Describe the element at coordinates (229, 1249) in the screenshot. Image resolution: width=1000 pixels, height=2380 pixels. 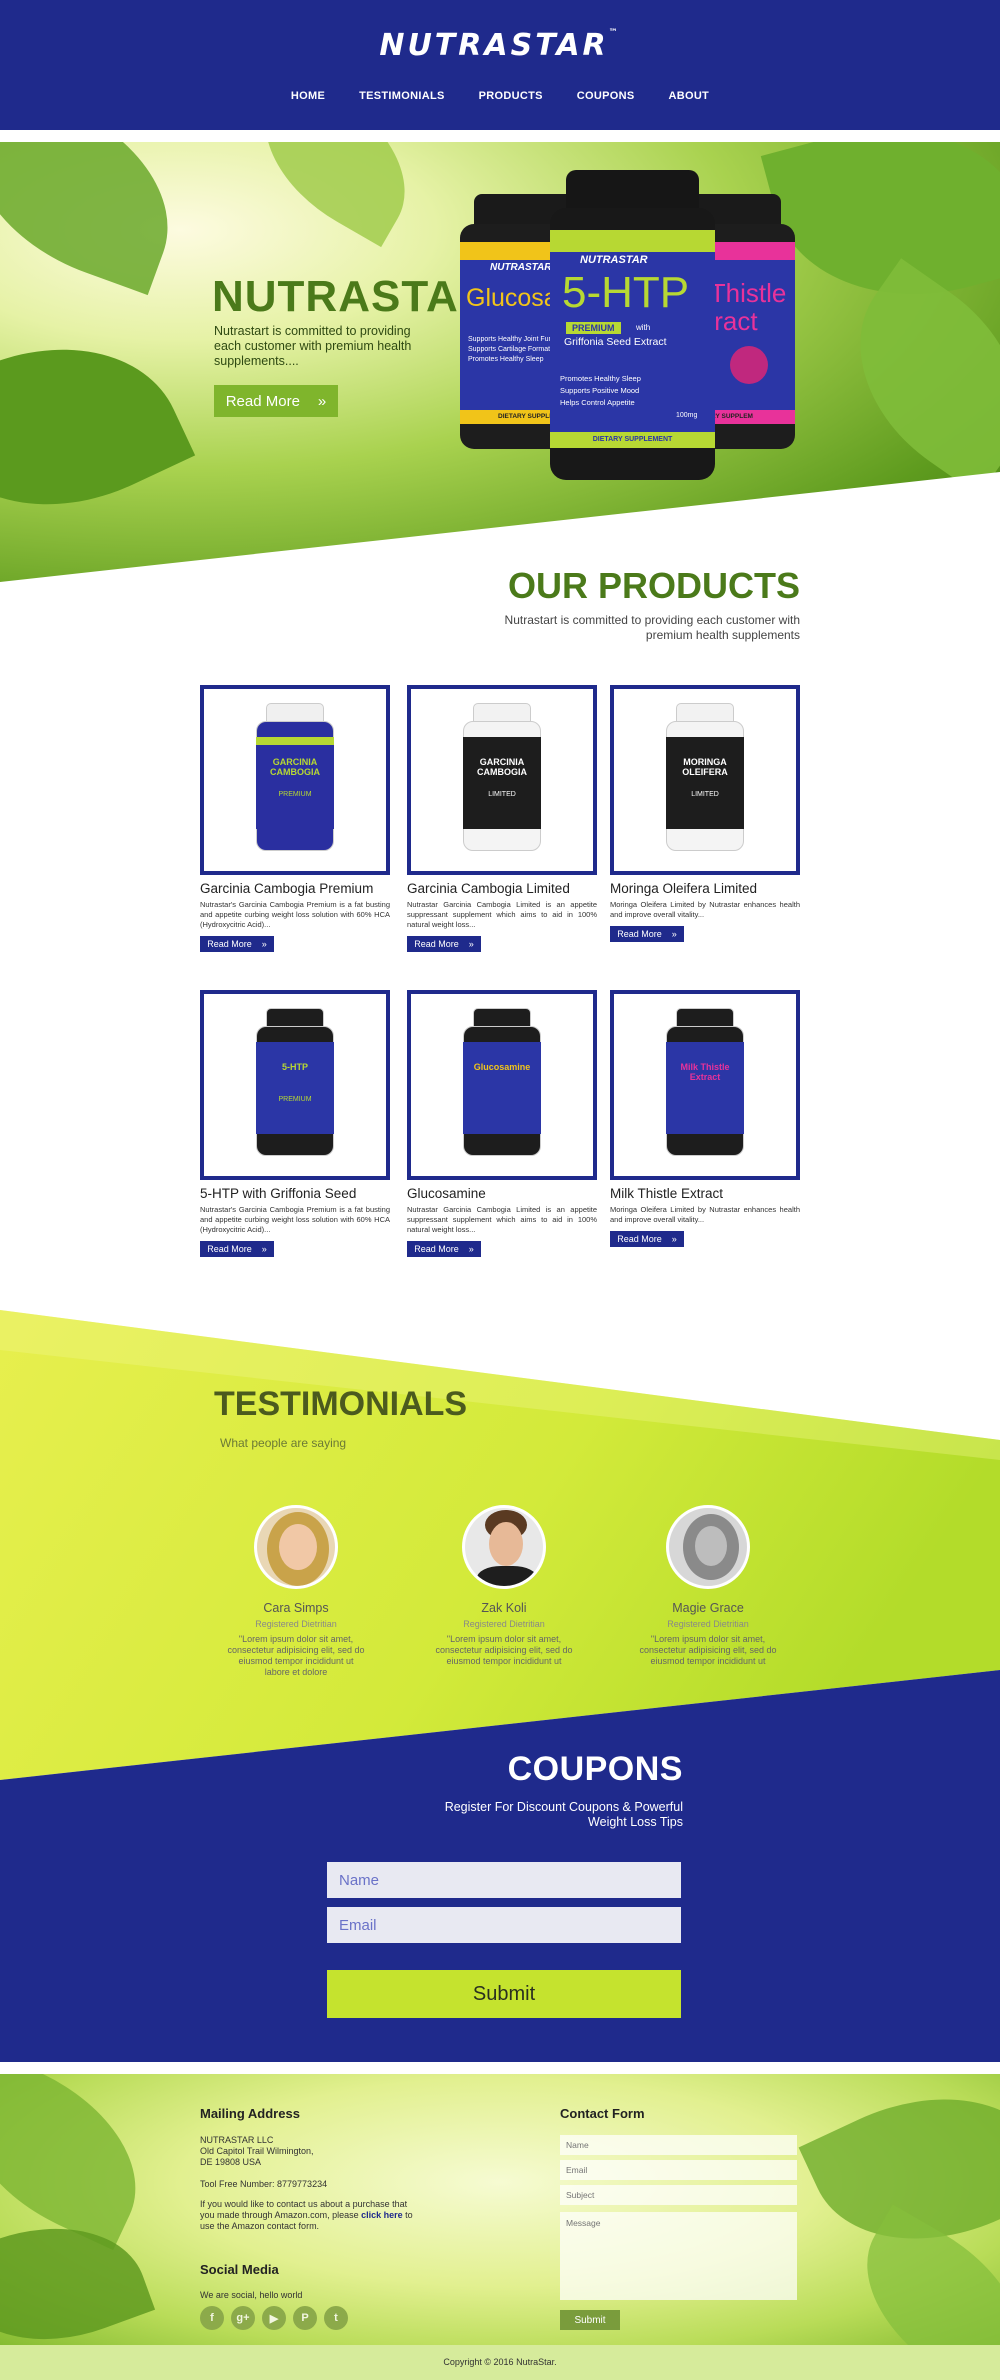
I see `product-button-label: Read More` at that location.